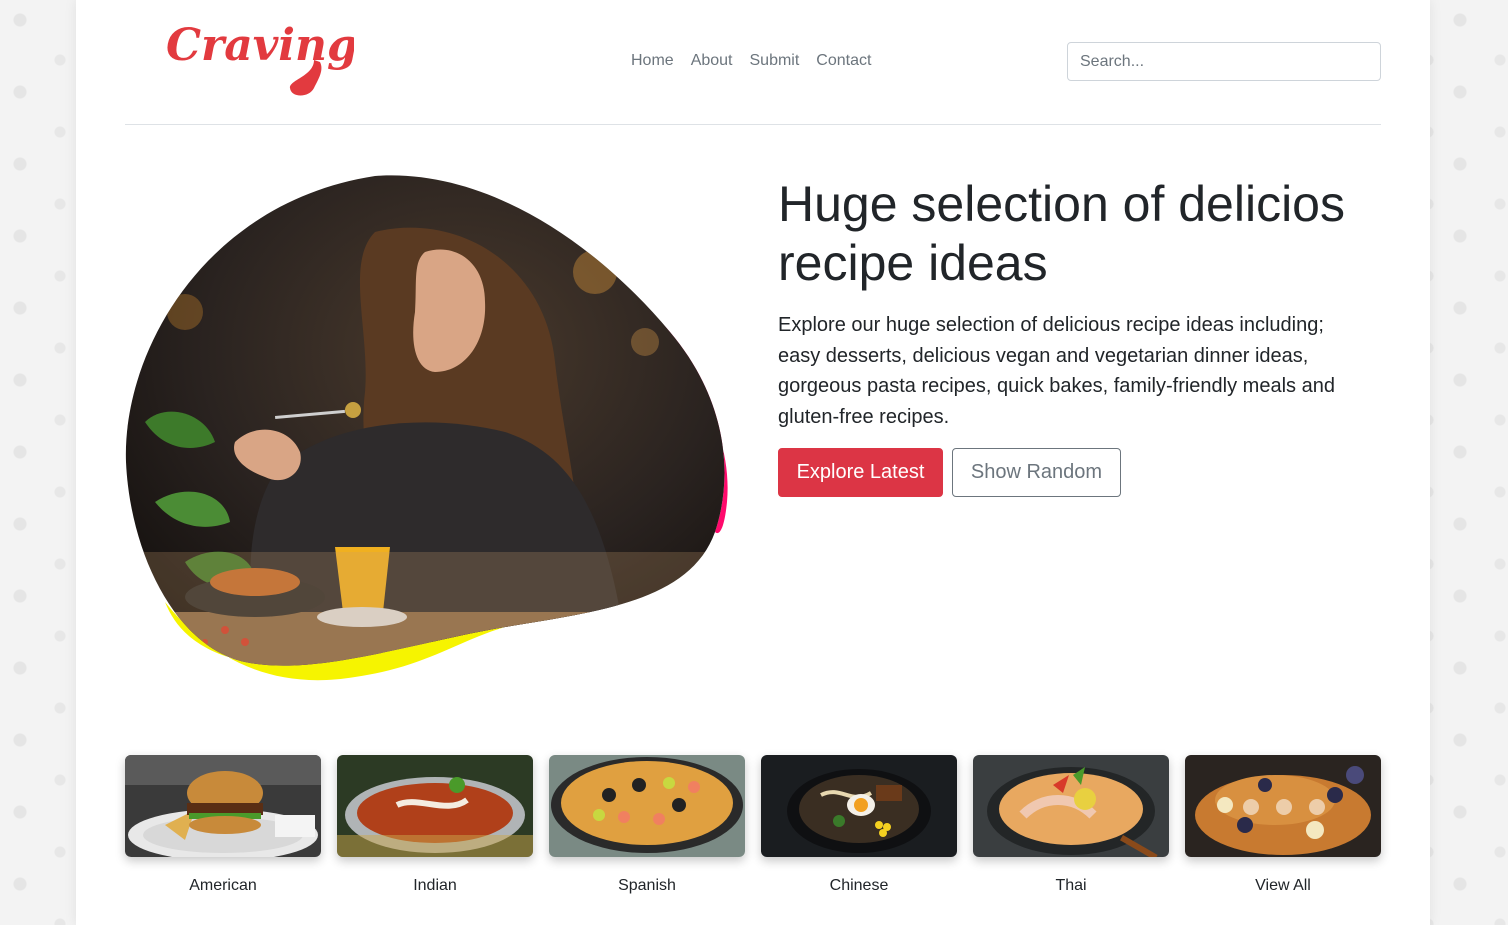 The width and height of the screenshot is (1508, 925). Describe the element at coordinates (1283, 885) in the screenshot. I see `category-label: View All` at that location.